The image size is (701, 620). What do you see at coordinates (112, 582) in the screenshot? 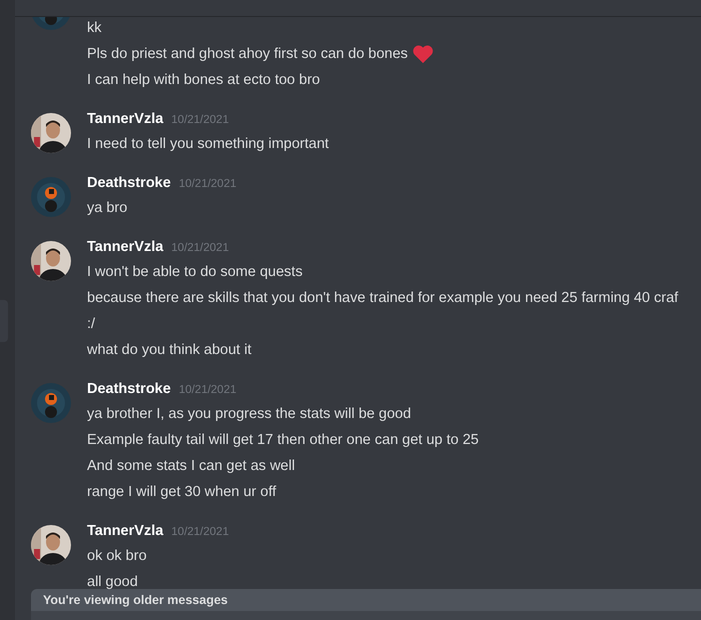
I see `message-text: all good` at bounding box center [112, 582].